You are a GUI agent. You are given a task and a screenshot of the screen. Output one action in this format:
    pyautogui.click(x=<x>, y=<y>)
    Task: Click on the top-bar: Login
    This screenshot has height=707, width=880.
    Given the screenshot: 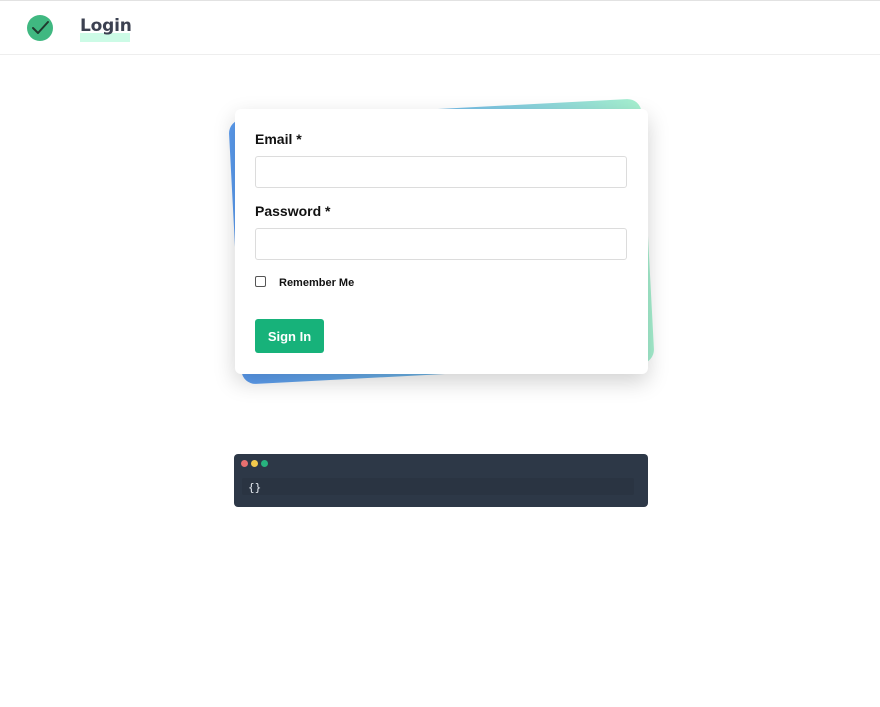 What is the action you would take?
    pyautogui.click(x=440, y=27)
    